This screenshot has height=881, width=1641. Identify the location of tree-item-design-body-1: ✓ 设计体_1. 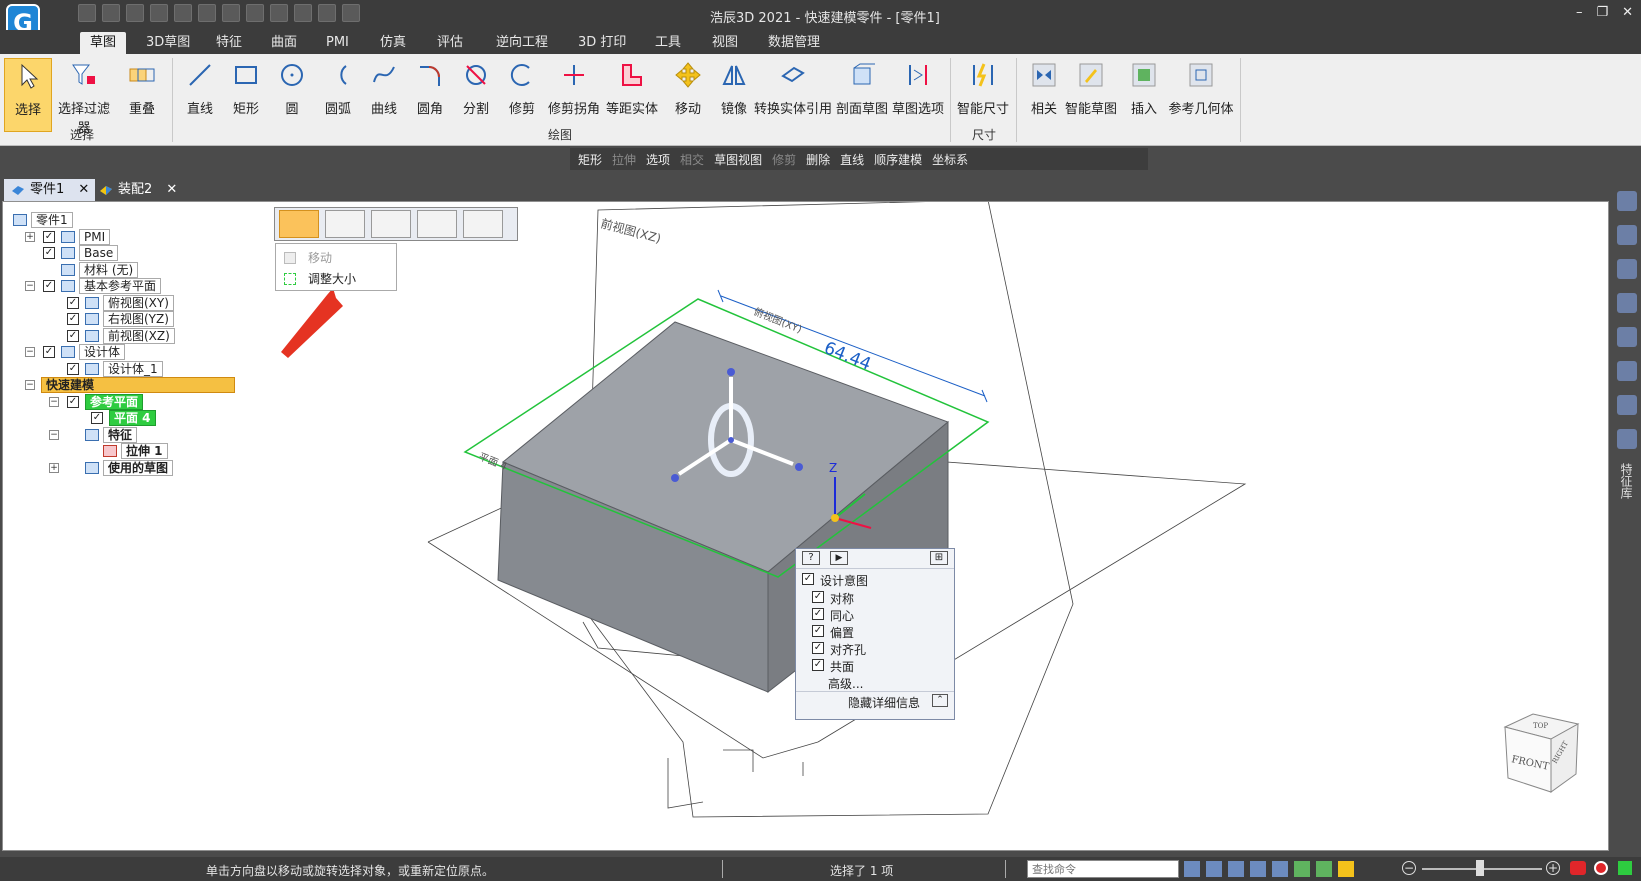
(131, 369).